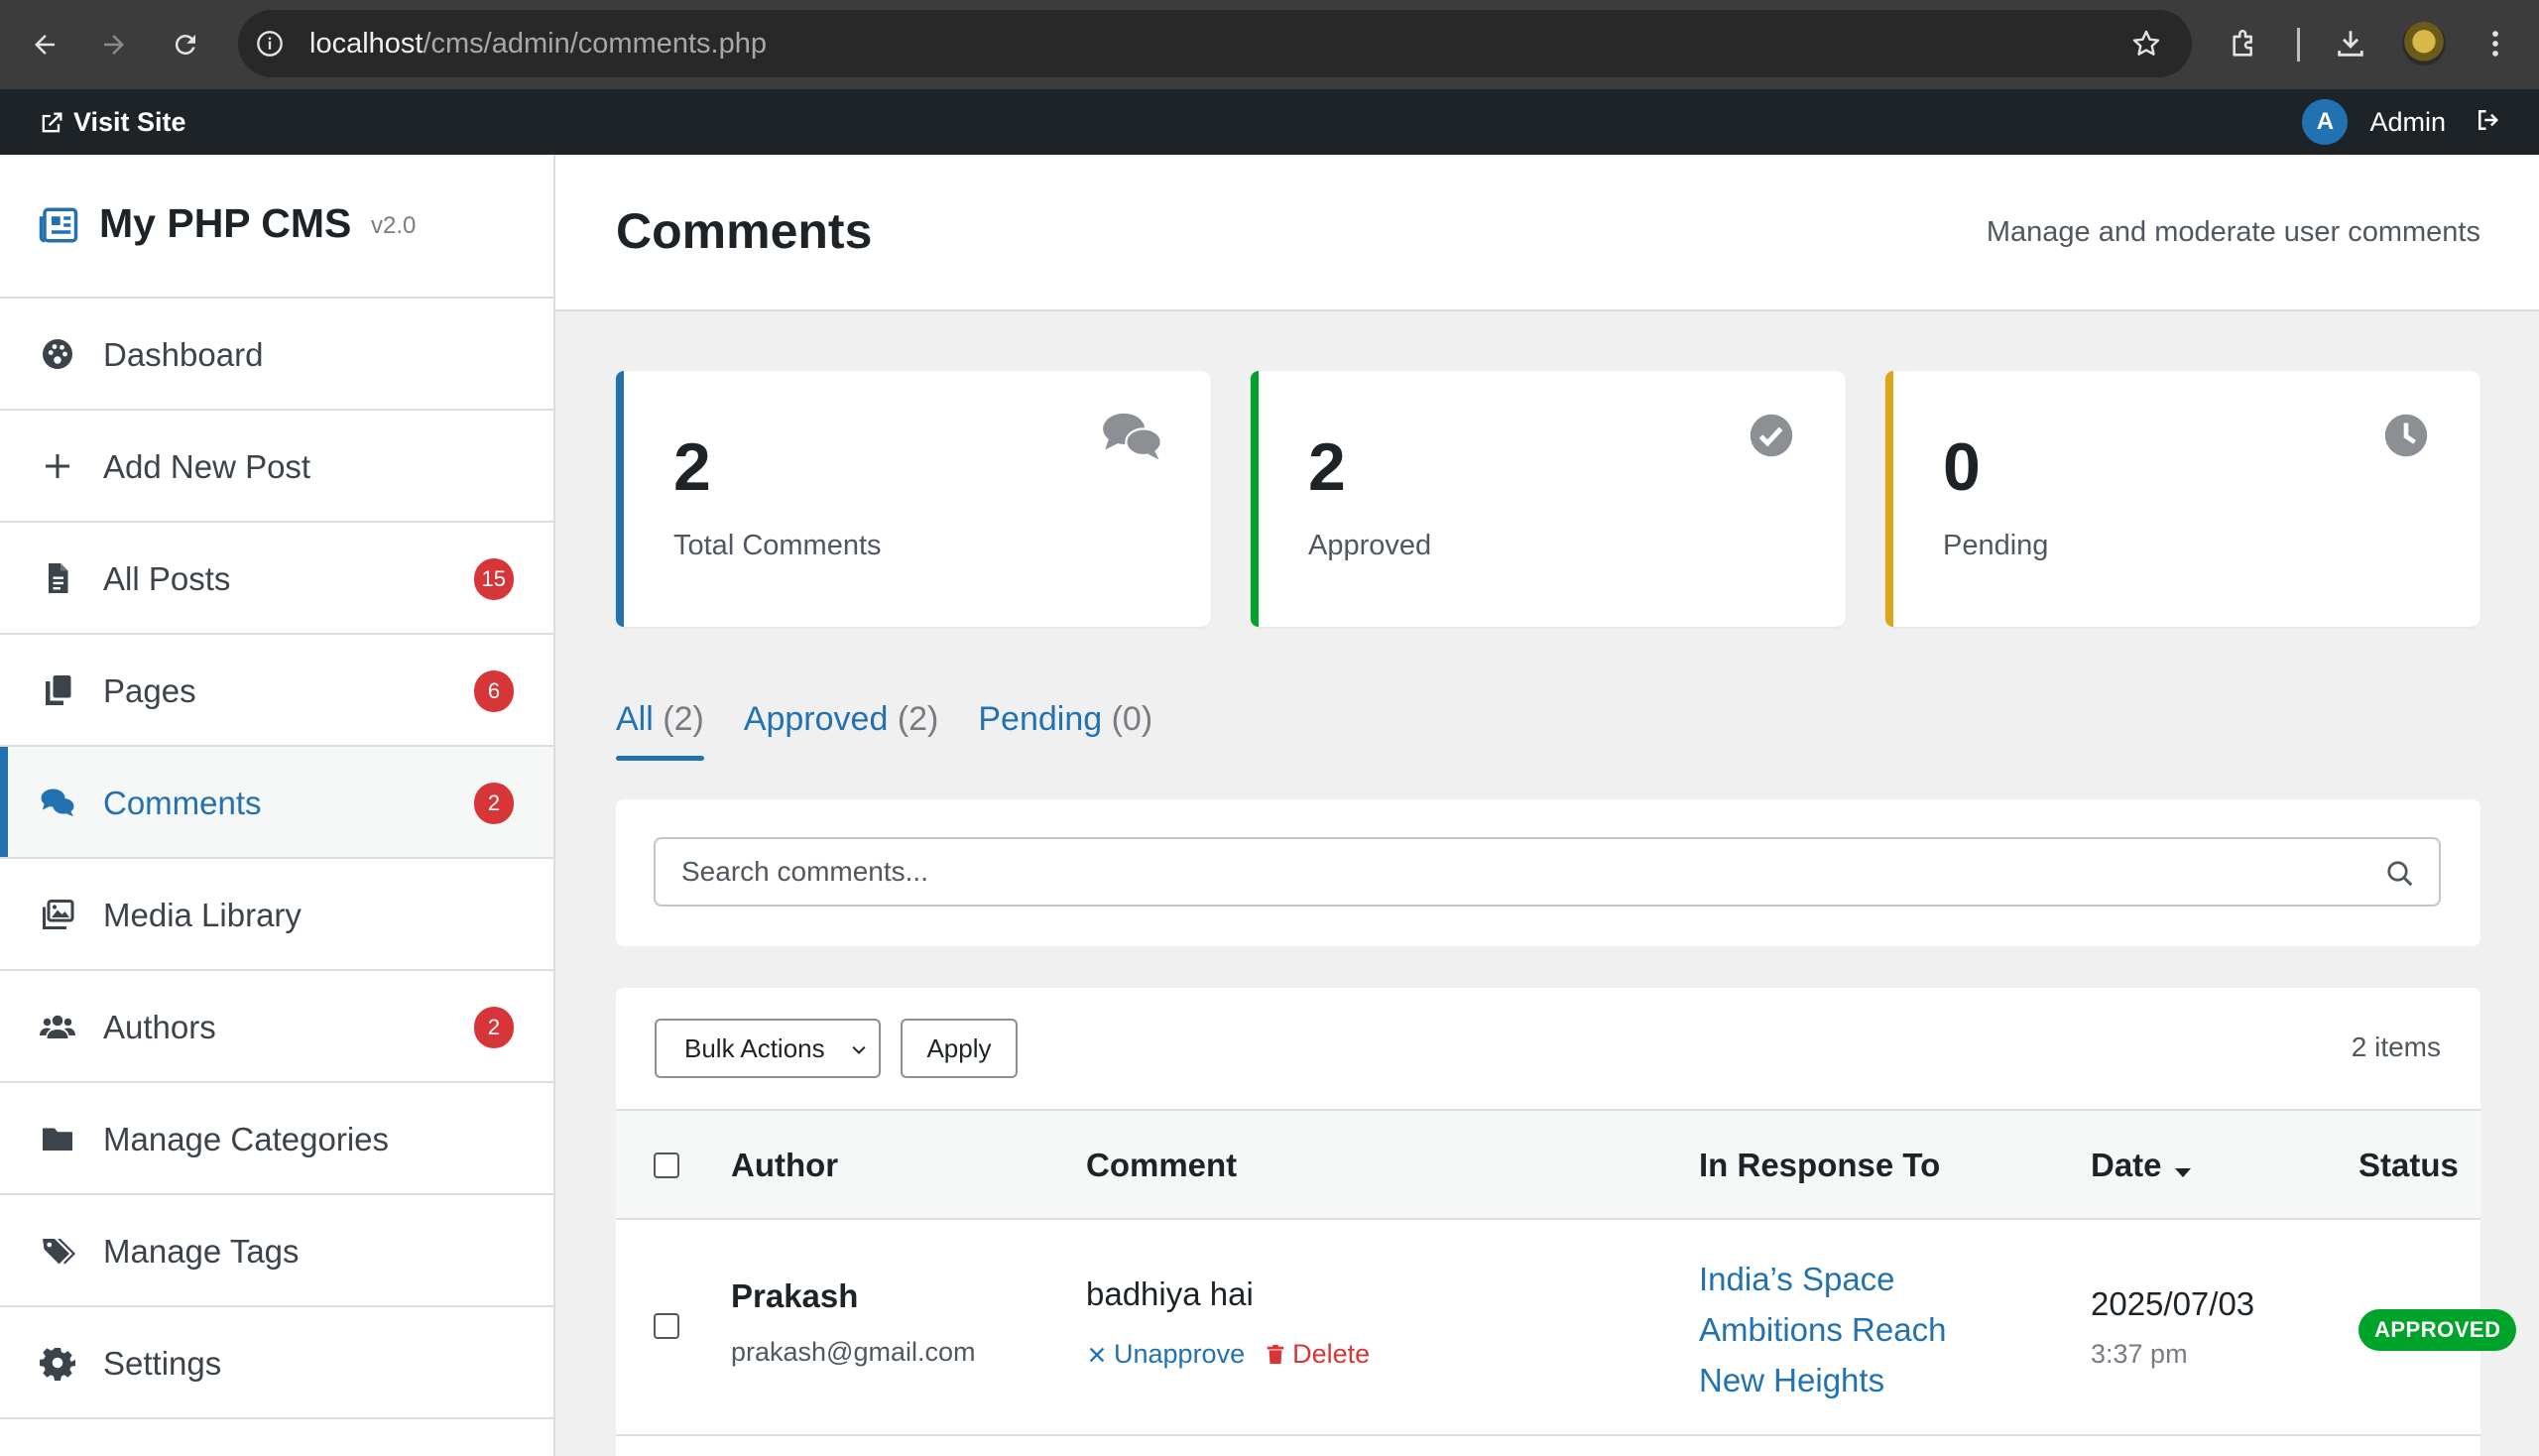 The width and height of the screenshot is (2539, 1456). I want to click on row-checkbox, so click(666, 1326).